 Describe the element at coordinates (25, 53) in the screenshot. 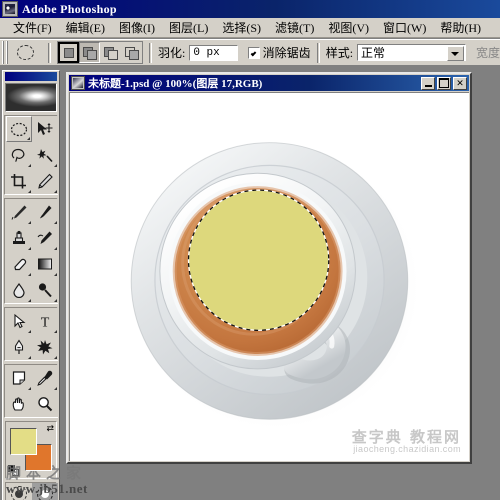

I see `elliptical-marquee-icon` at that location.